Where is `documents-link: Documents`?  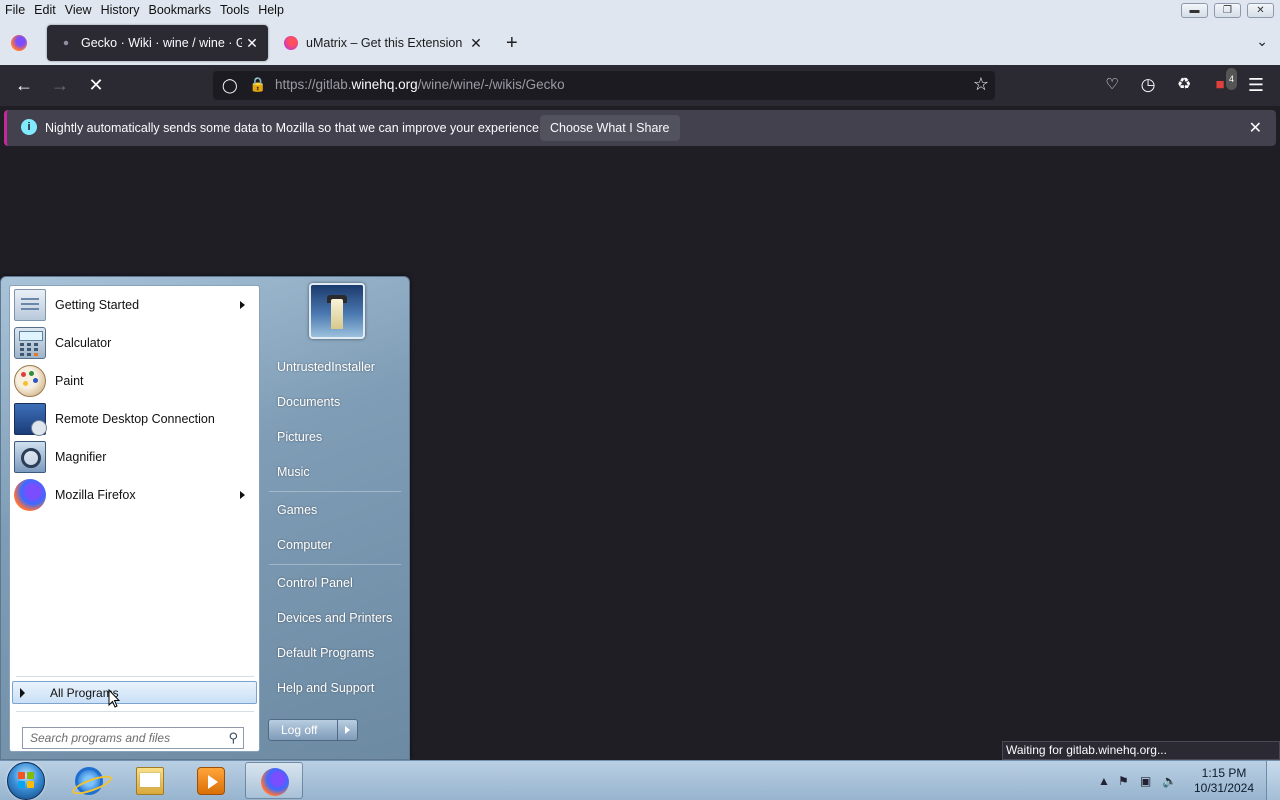 documents-link: Documents is located at coordinates (338, 402).